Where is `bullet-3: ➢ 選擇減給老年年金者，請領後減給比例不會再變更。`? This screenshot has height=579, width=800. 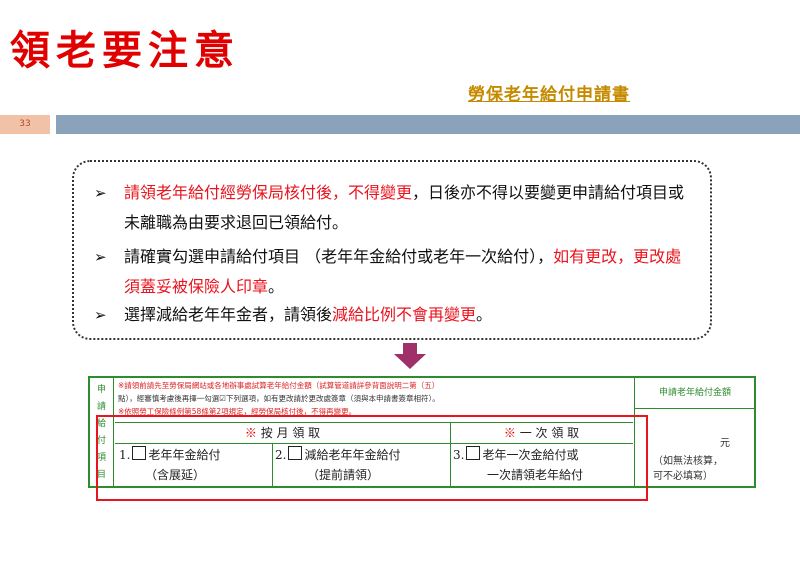
bullet-3: ➢ 選擇減給老年年金者，請領後減給比例不會再變更。 is located at coordinates (394, 315).